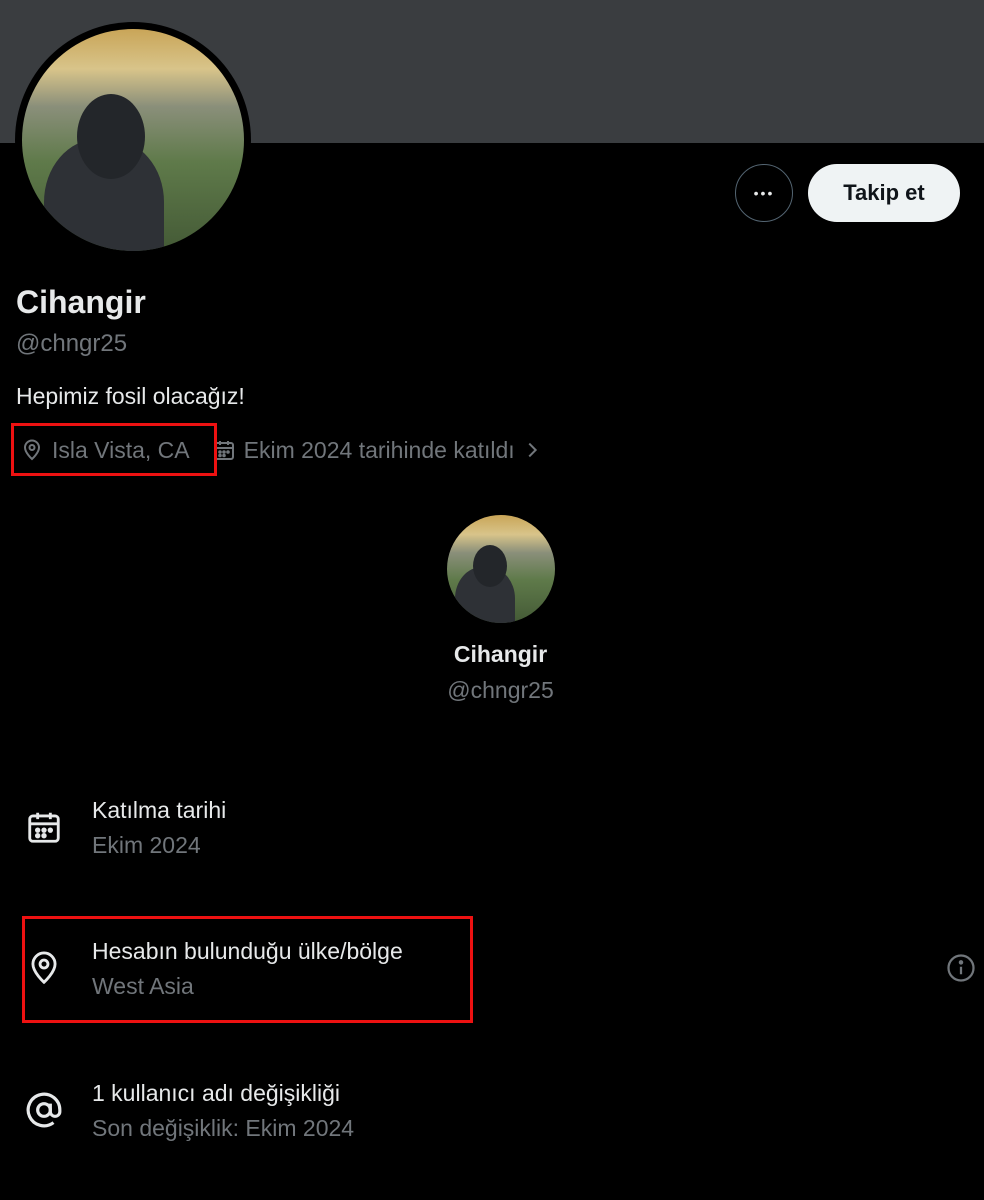 The height and width of the screenshot is (1200, 984). Describe the element at coordinates (81, 302) in the screenshot. I see `profile-display-name: Cihangir` at that location.